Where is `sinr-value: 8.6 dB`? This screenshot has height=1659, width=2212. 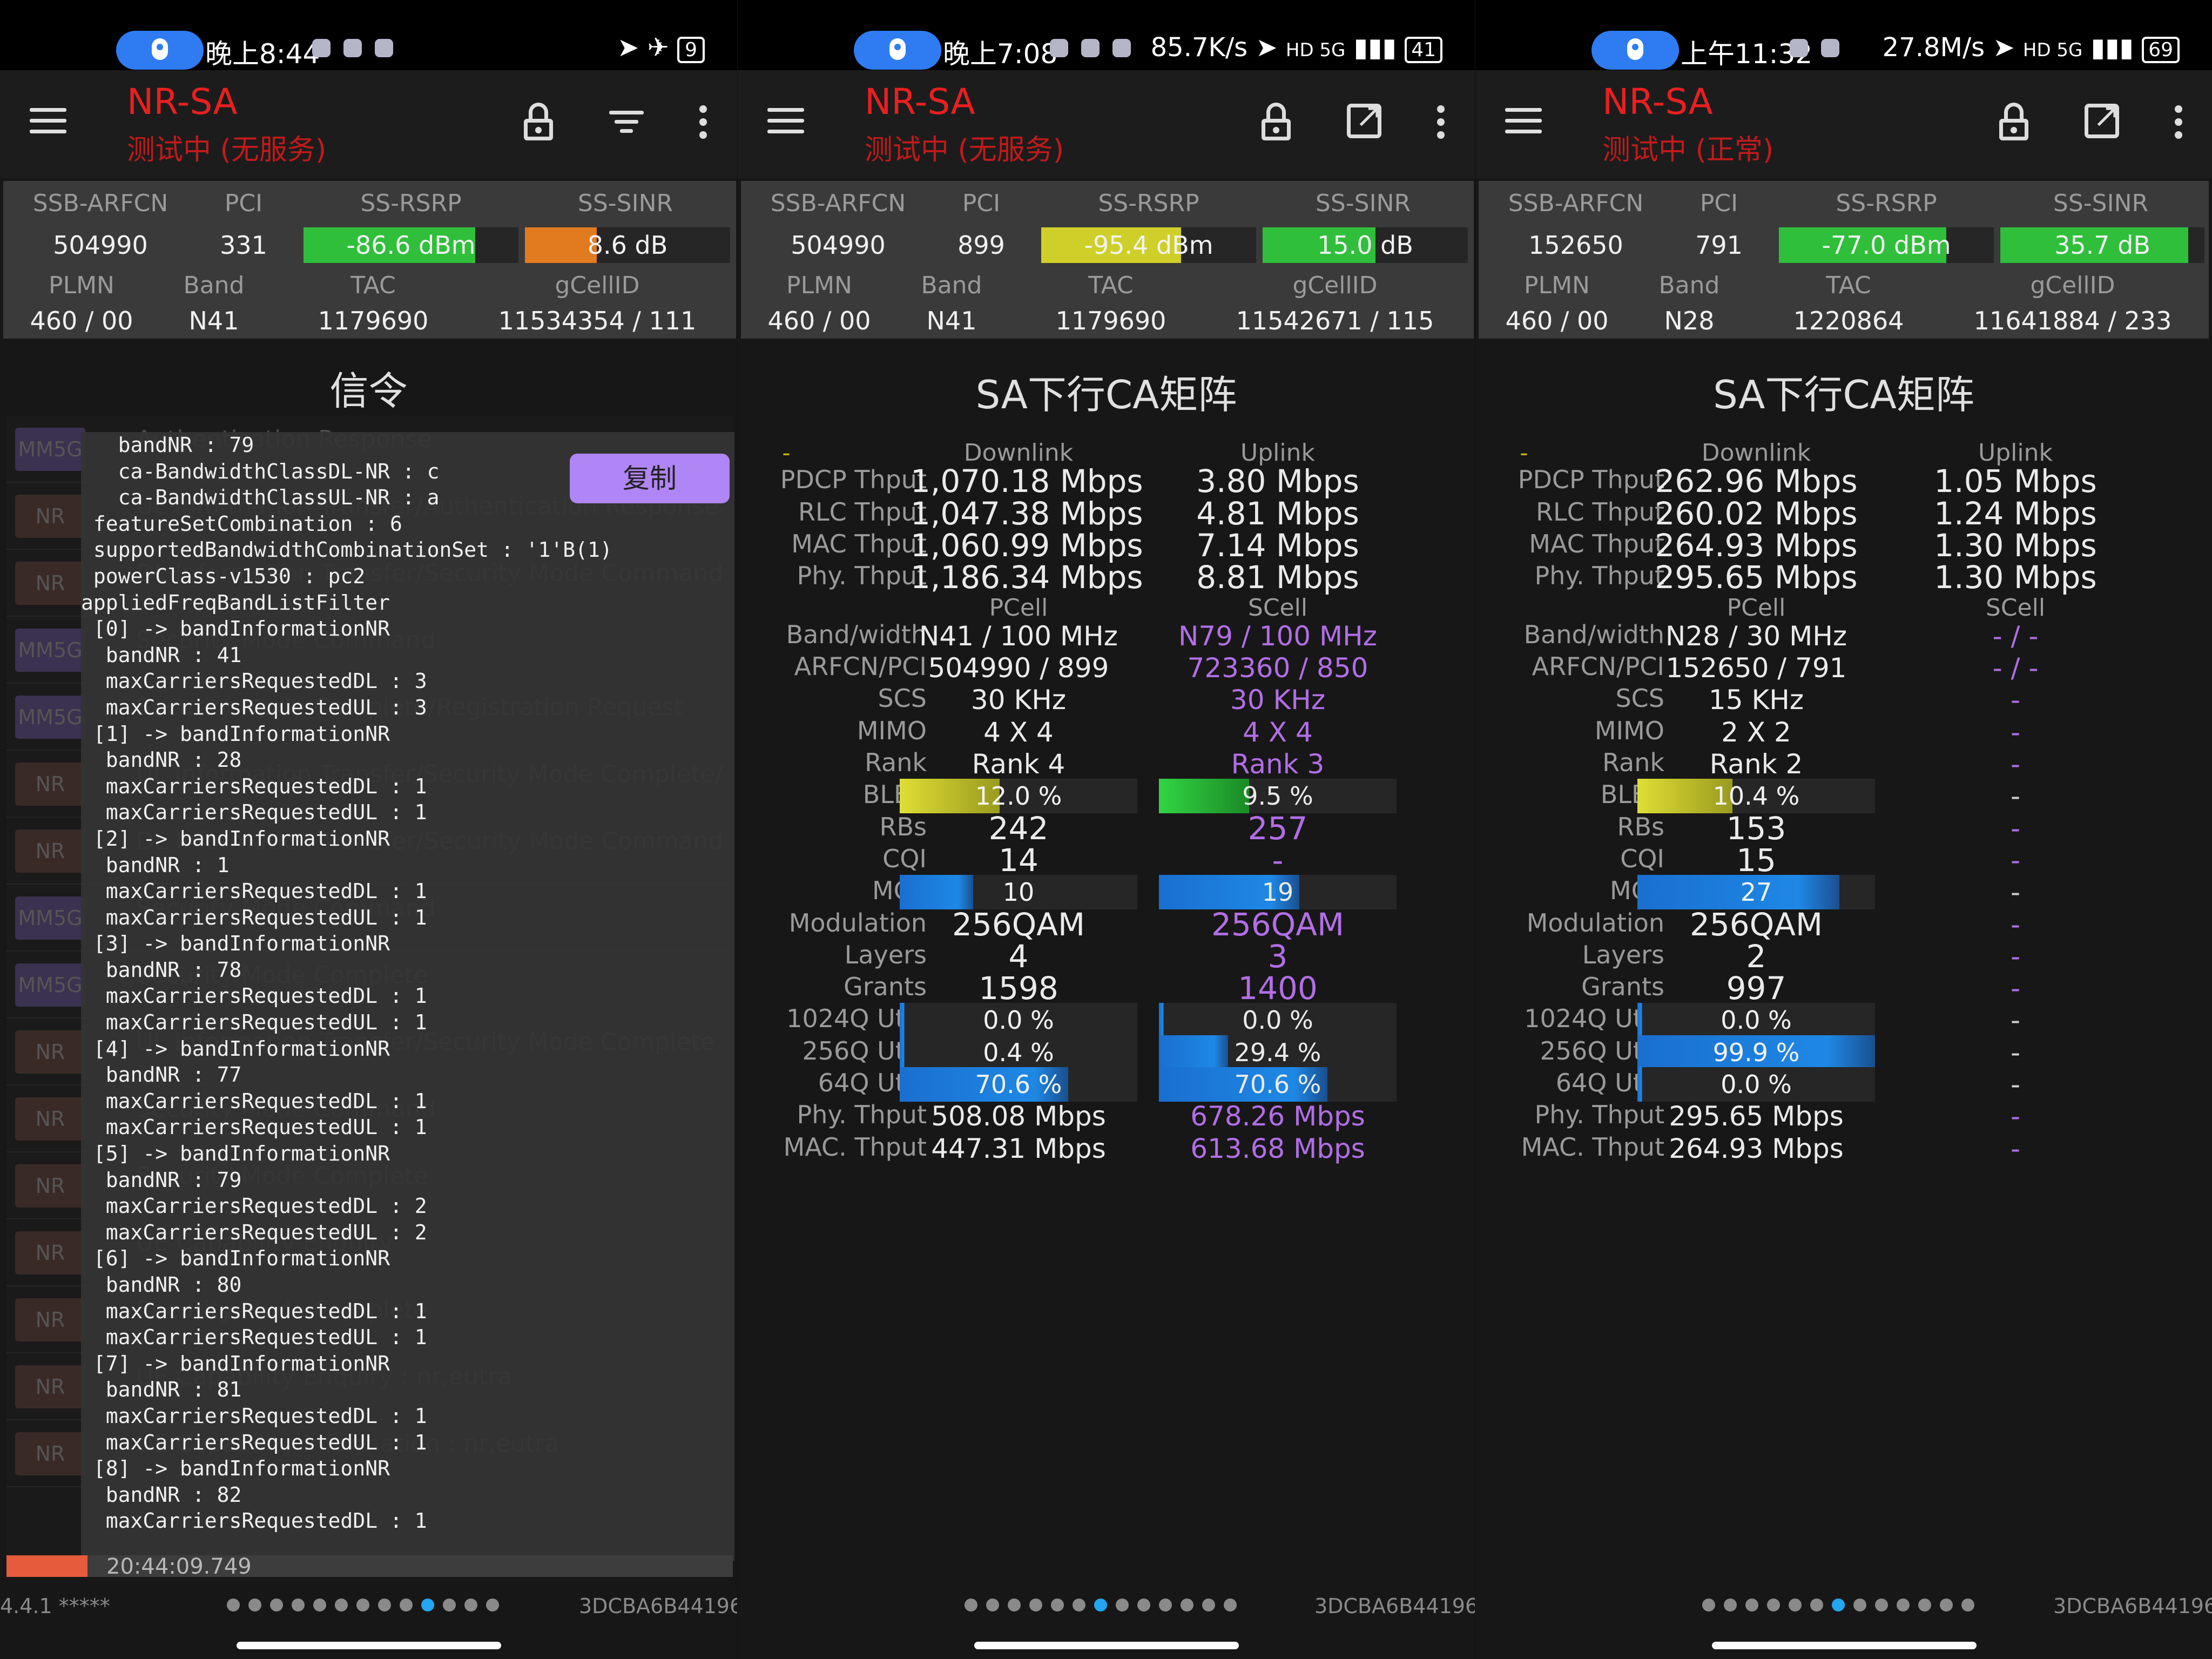
sinr-value: 8.6 dB is located at coordinates (627, 245).